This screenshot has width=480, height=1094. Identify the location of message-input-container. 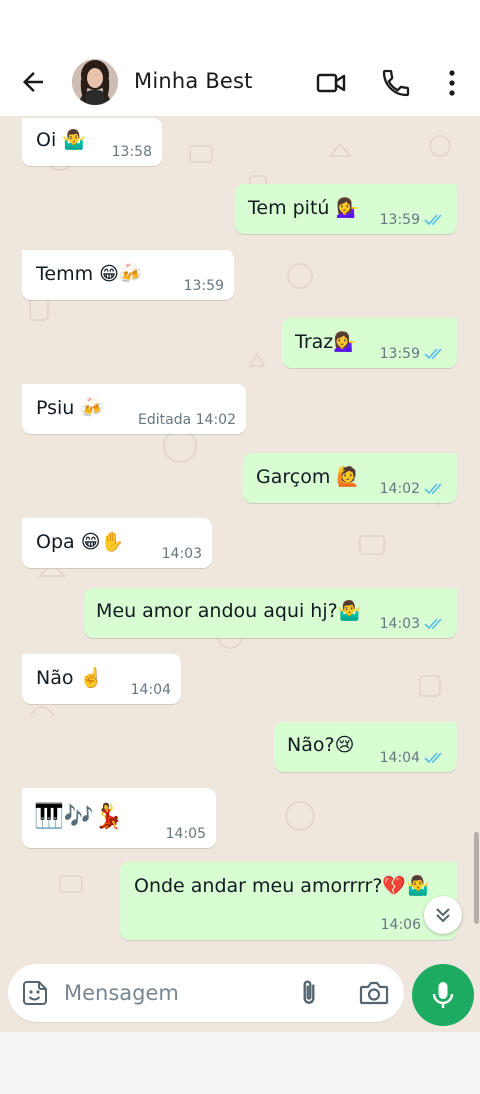
(206, 993).